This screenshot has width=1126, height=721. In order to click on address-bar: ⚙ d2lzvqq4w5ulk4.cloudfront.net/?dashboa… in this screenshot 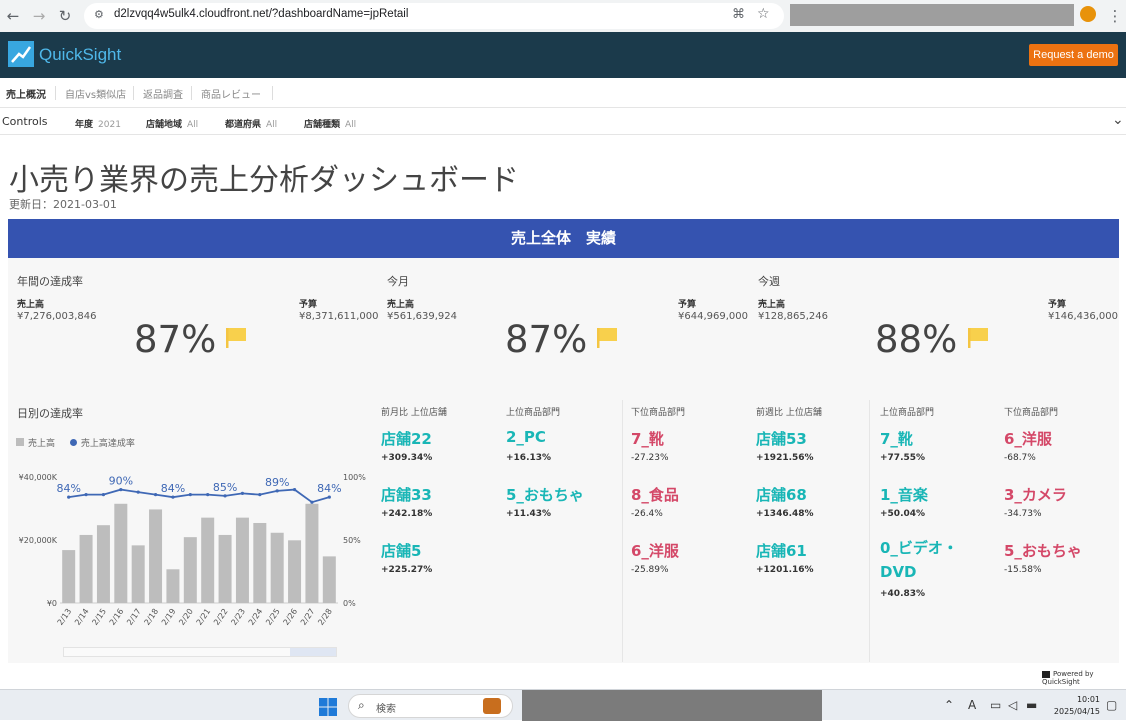, I will do `click(434, 16)`.